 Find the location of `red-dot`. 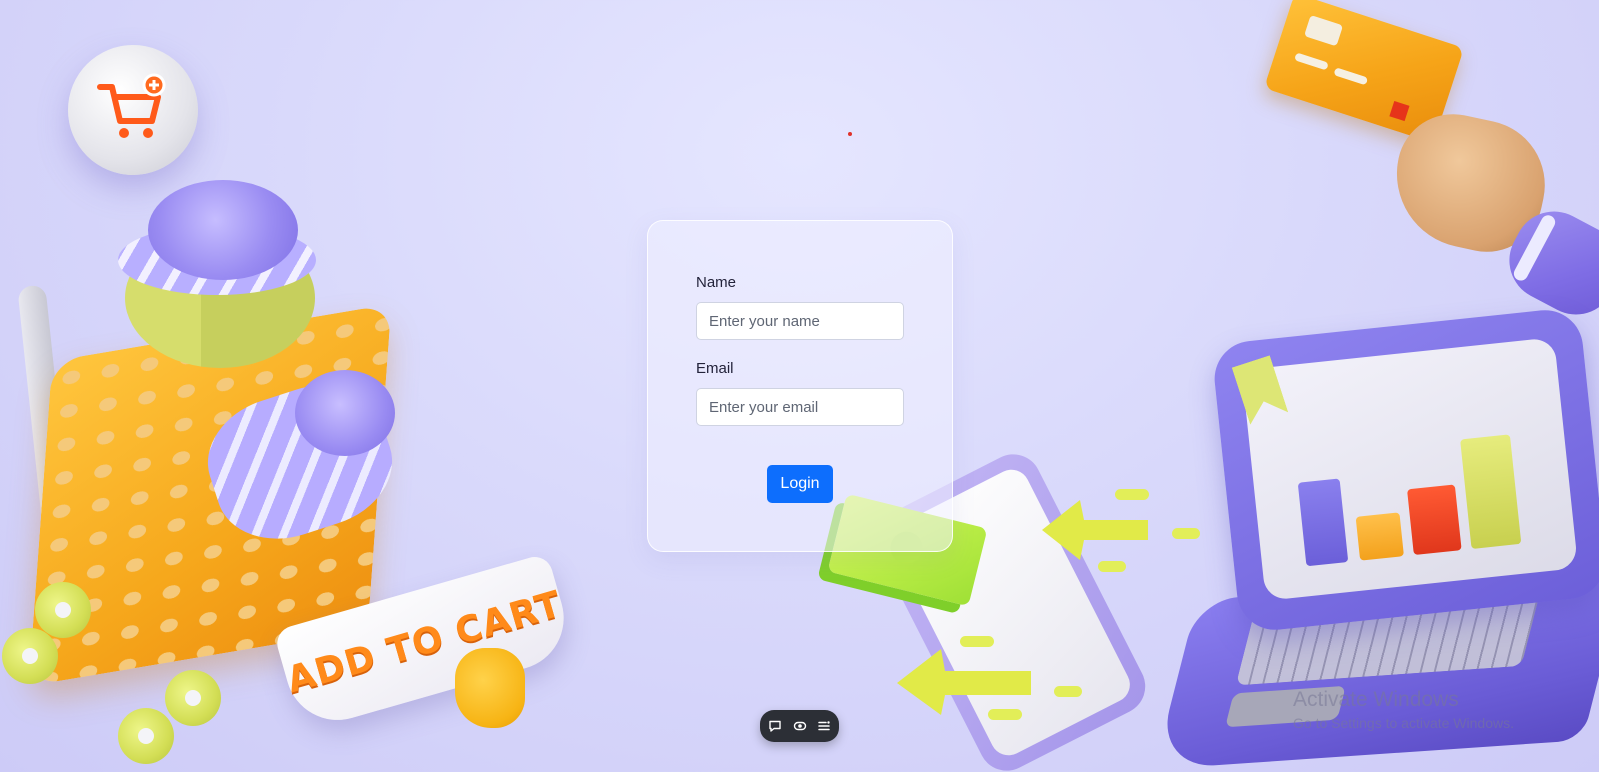

red-dot is located at coordinates (850, 134).